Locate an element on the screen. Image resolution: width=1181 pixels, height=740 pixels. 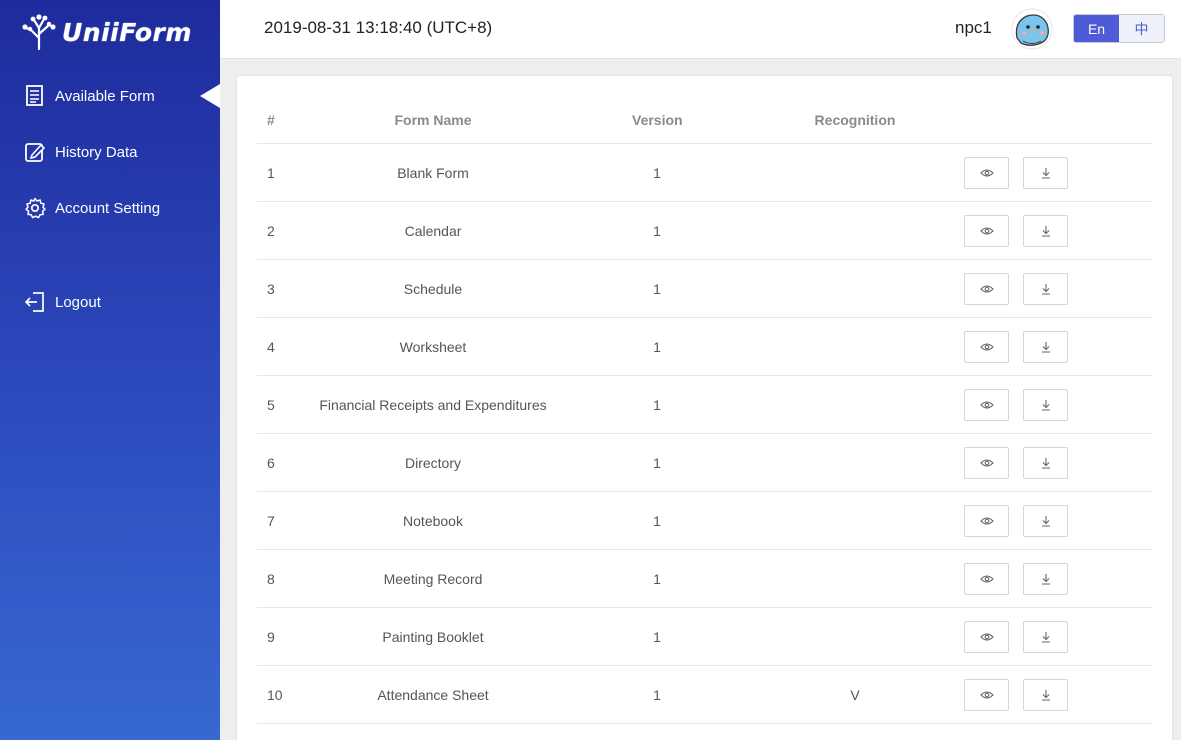
row-number: 7 is located at coordinates (271, 521).